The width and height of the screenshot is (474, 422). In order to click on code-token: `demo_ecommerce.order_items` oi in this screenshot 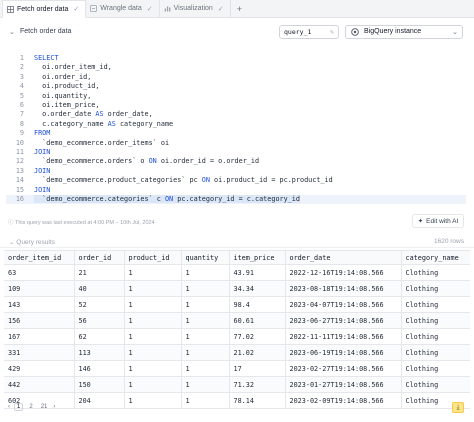, I will do `click(102, 142)`.